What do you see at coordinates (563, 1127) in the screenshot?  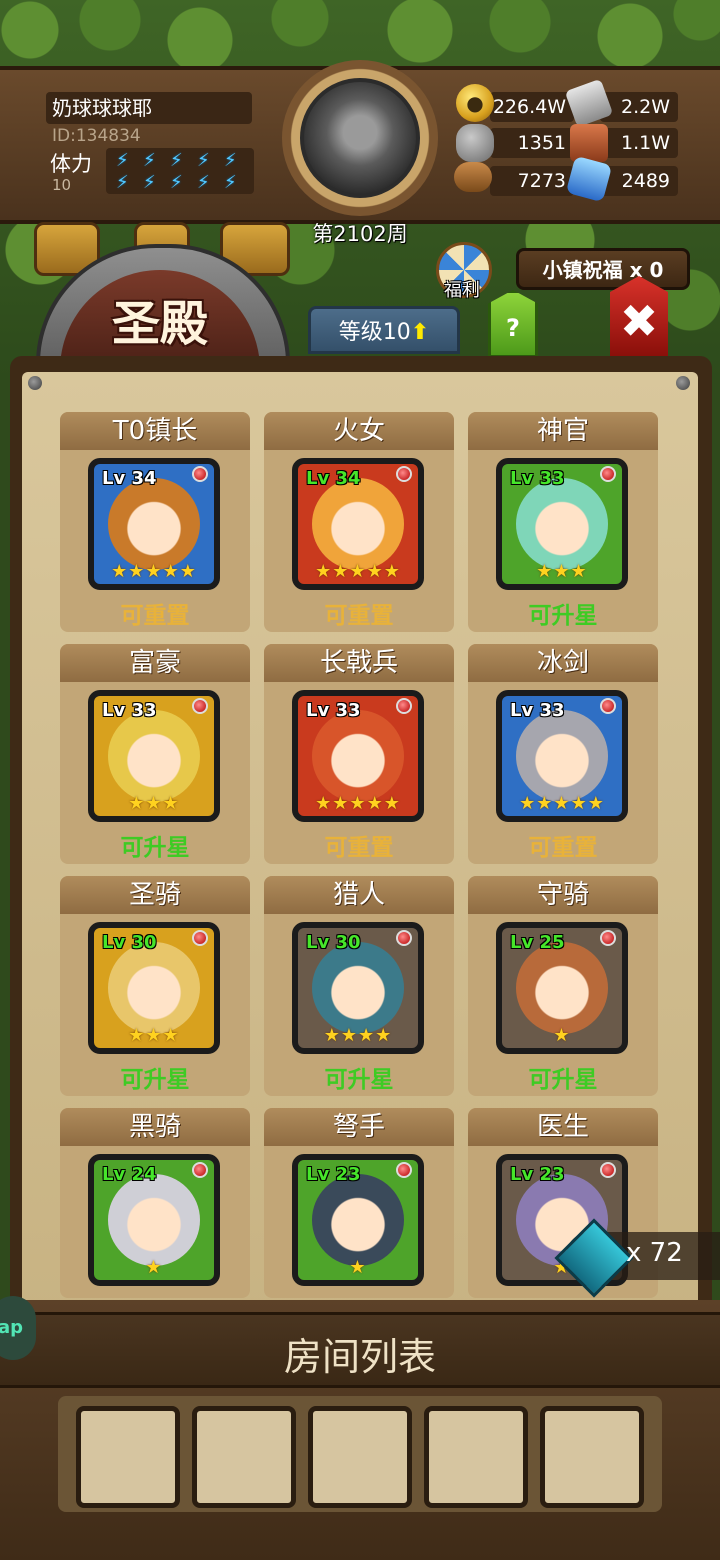 I see `hero-name: 医生` at bounding box center [563, 1127].